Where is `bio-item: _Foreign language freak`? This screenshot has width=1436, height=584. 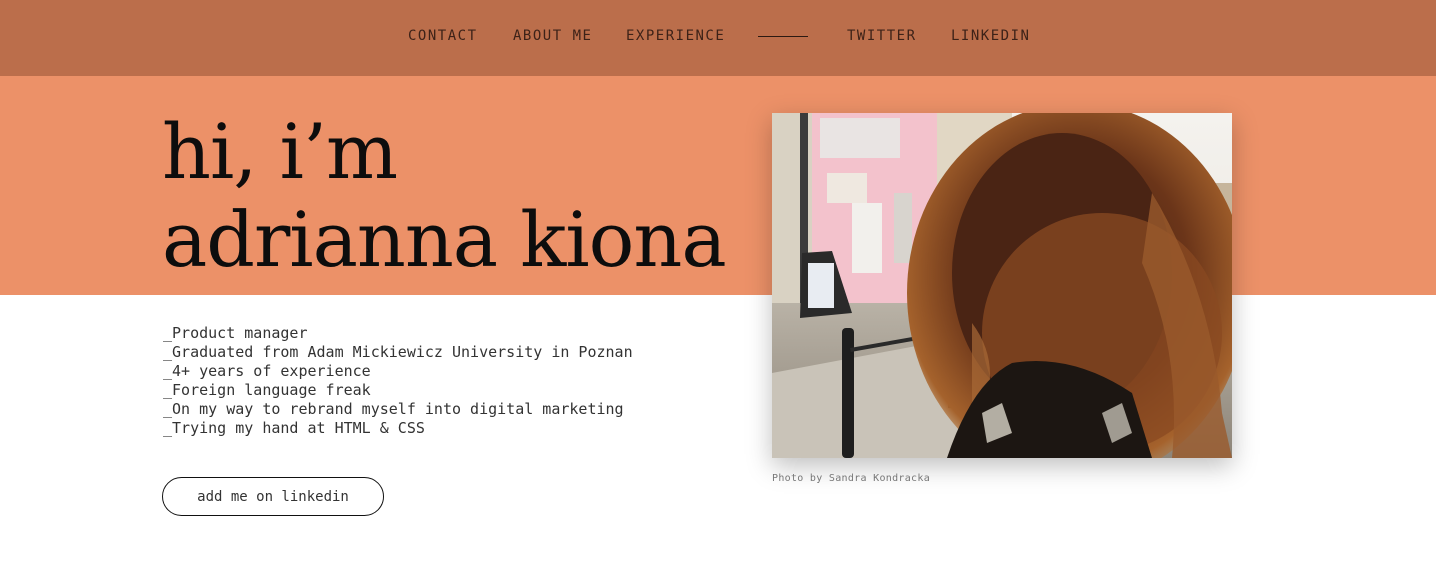
bio-item: _Foreign language freak is located at coordinates (267, 390).